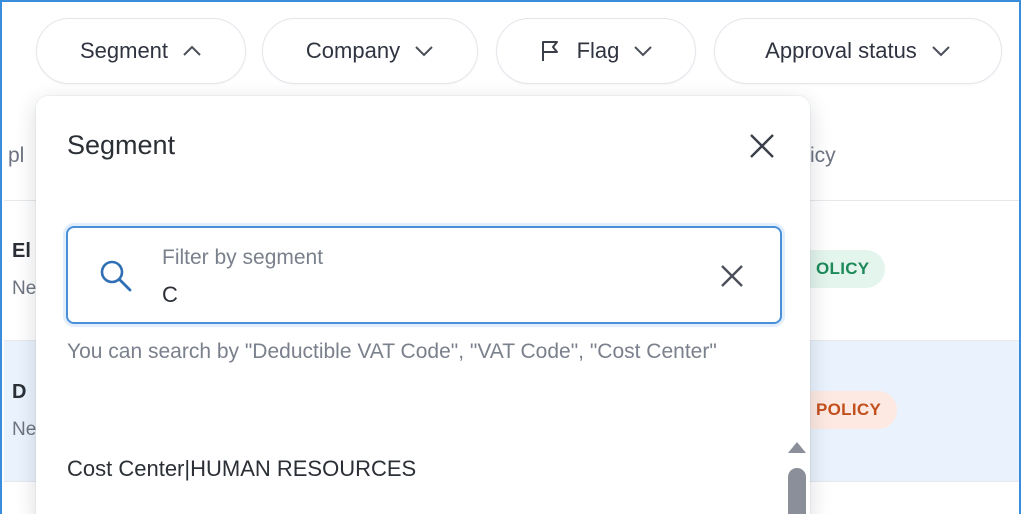 This screenshot has height=514, width=1021. I want to click on scrollbar-thumb, so click(797, 491).